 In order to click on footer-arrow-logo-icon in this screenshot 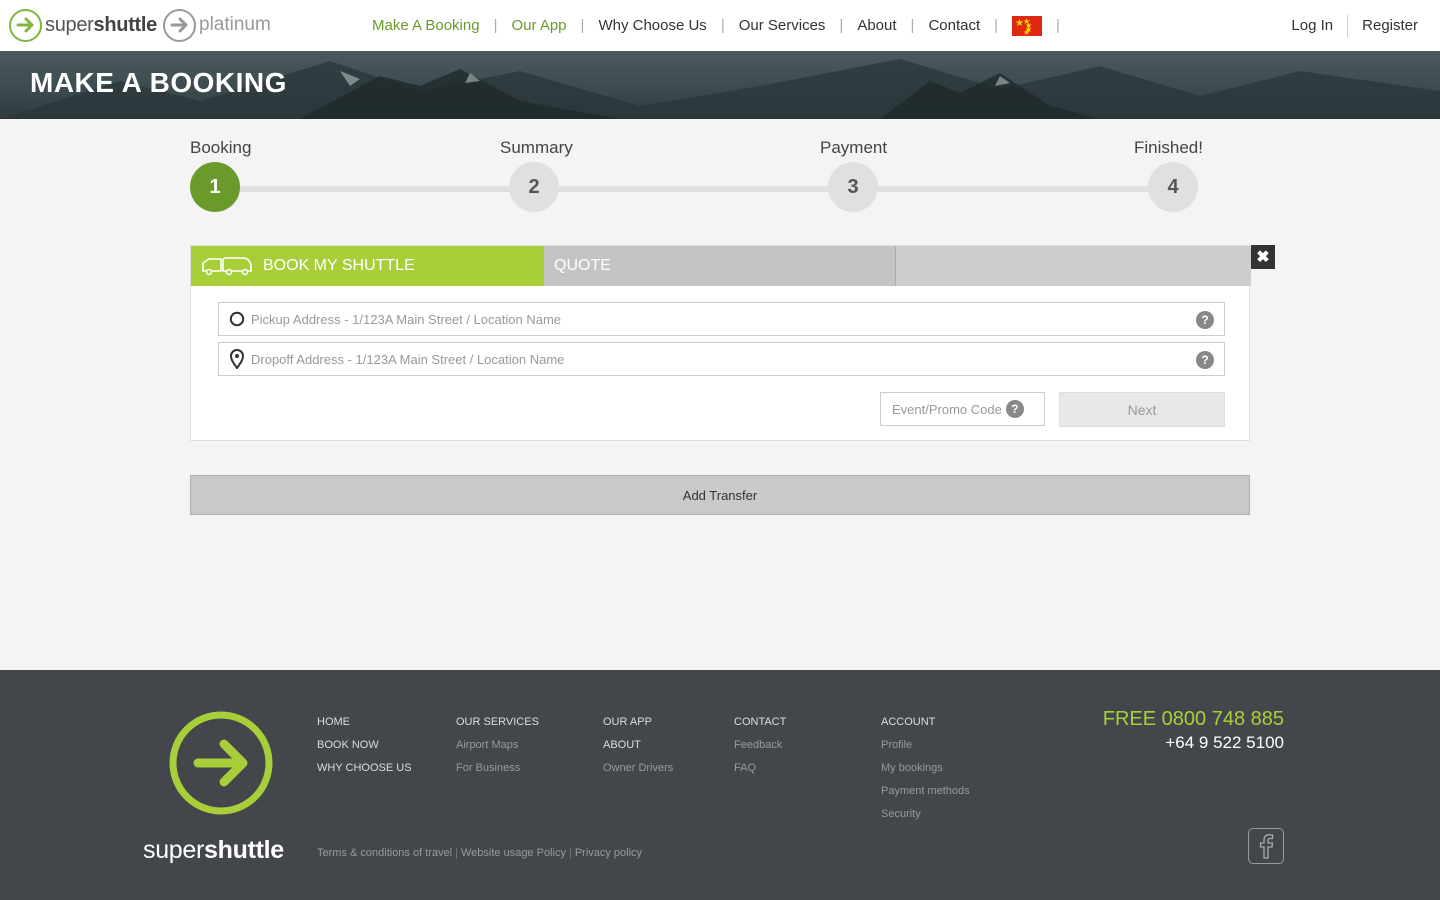, I will do `click(221, 763)`.